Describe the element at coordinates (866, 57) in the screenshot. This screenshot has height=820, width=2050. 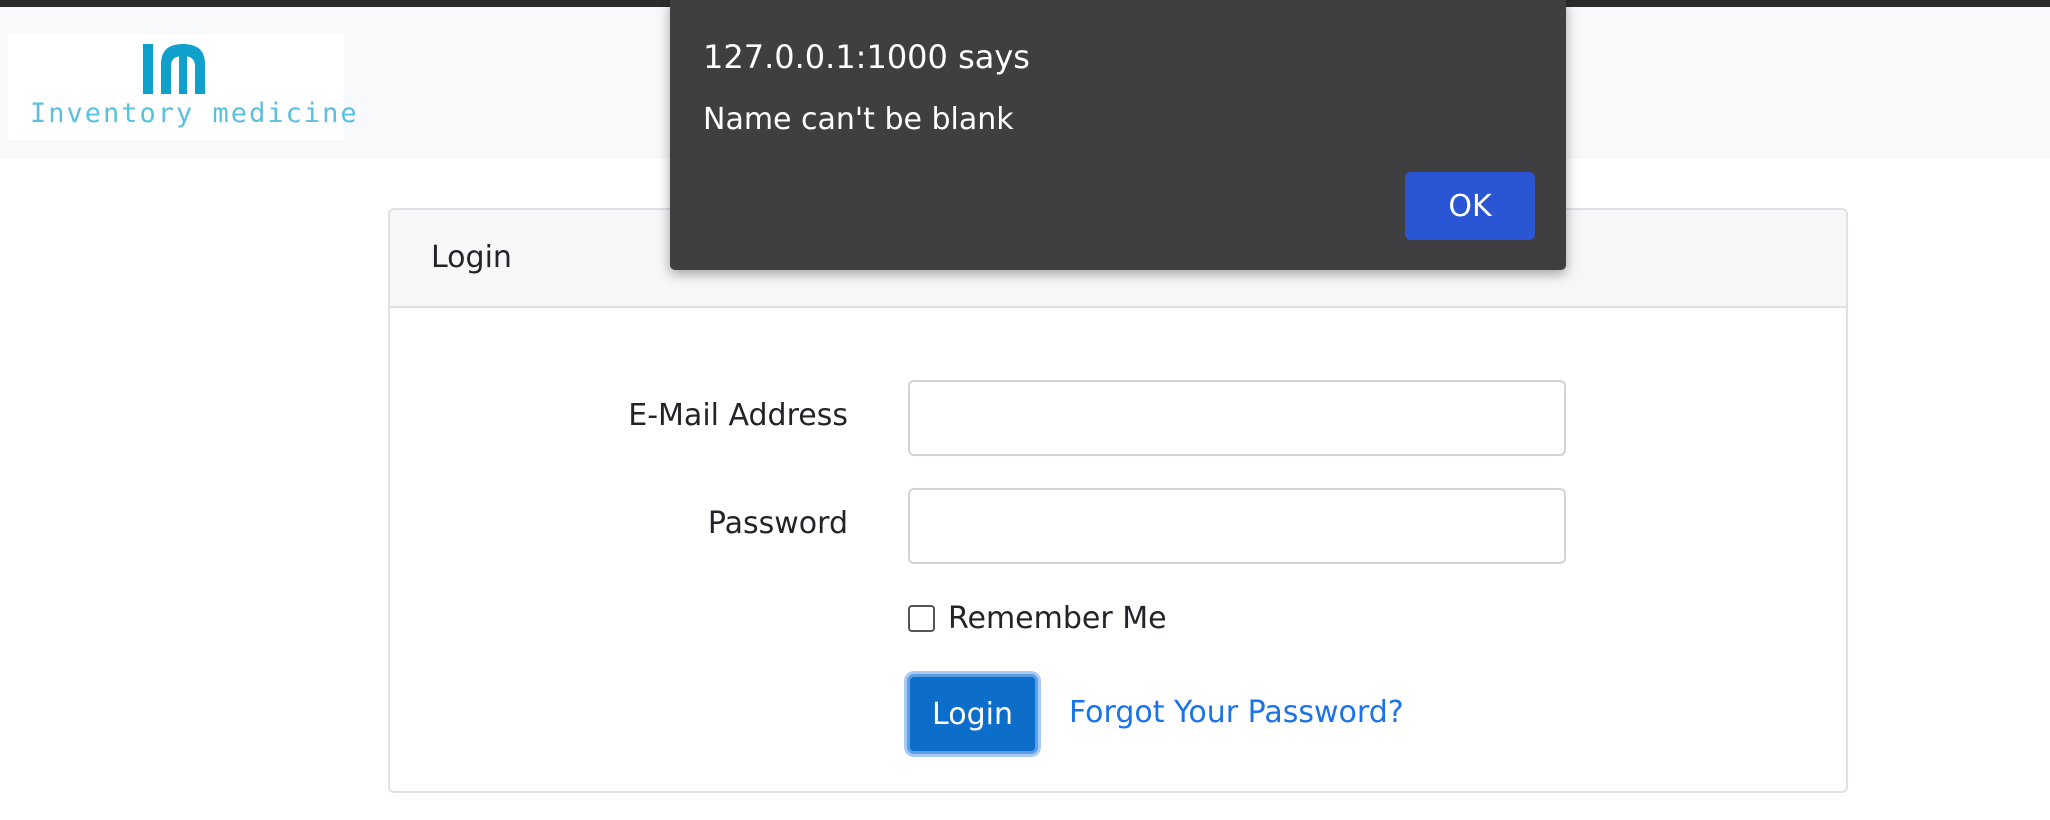
I see `dialog-title: 127.0.0.1:1000 says` at that location.